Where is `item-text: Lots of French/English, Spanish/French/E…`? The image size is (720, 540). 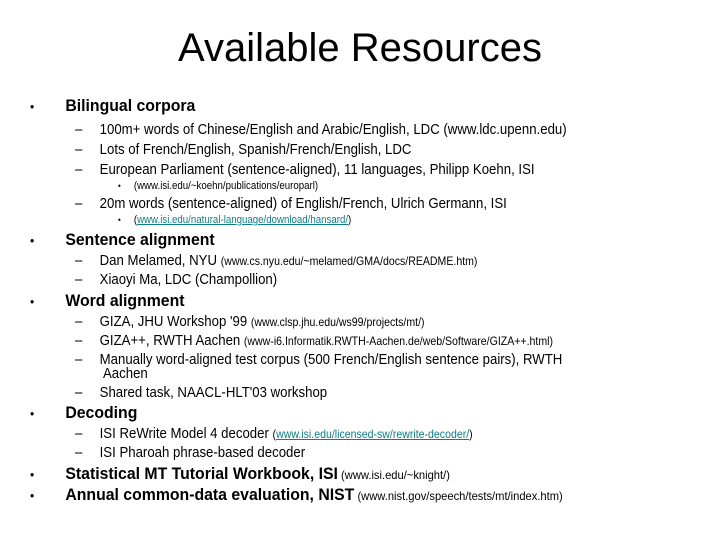 item-text: Lots of French/English, Spanish/French/E… is located at coordinates (255, 149).